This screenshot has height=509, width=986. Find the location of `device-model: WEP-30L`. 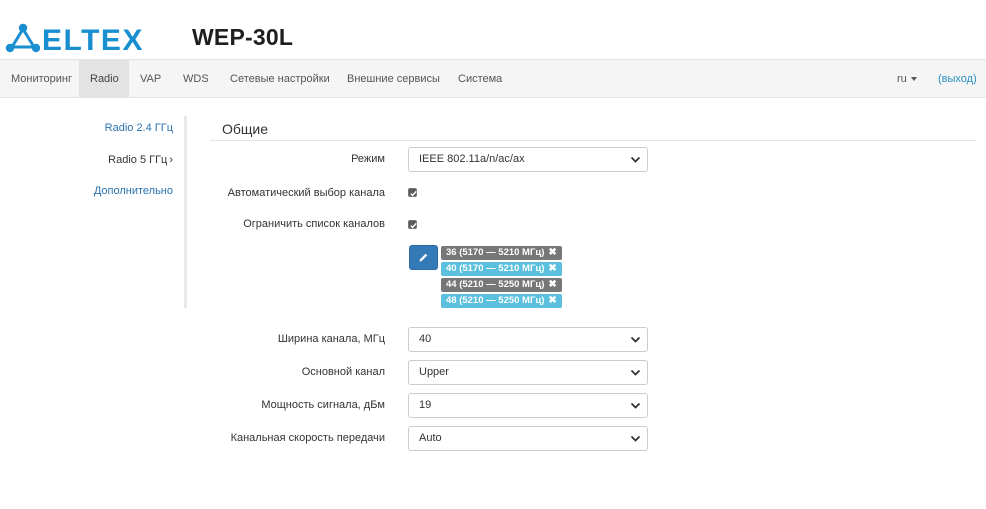

device-model: WEP-30L is located at coordinates (243, 37).